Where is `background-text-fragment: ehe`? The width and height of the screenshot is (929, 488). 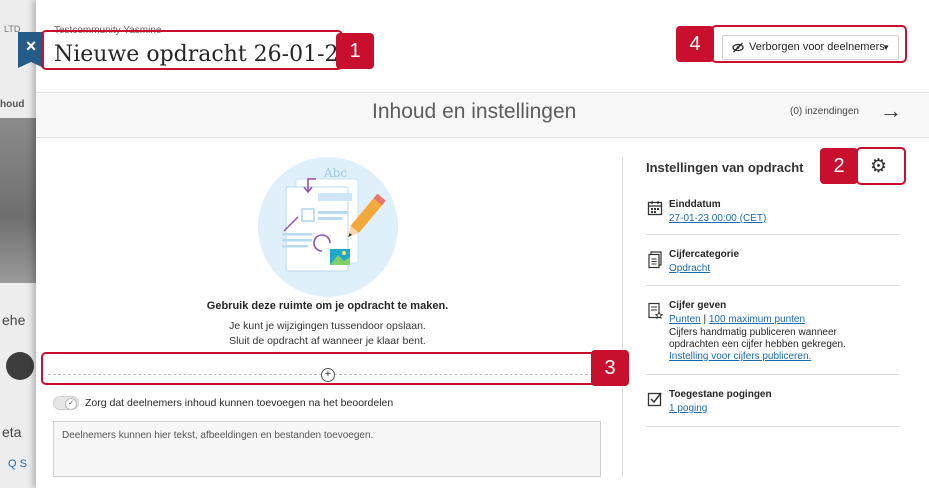
background-text-fragment: ehe is located at coordinates (14, 320).